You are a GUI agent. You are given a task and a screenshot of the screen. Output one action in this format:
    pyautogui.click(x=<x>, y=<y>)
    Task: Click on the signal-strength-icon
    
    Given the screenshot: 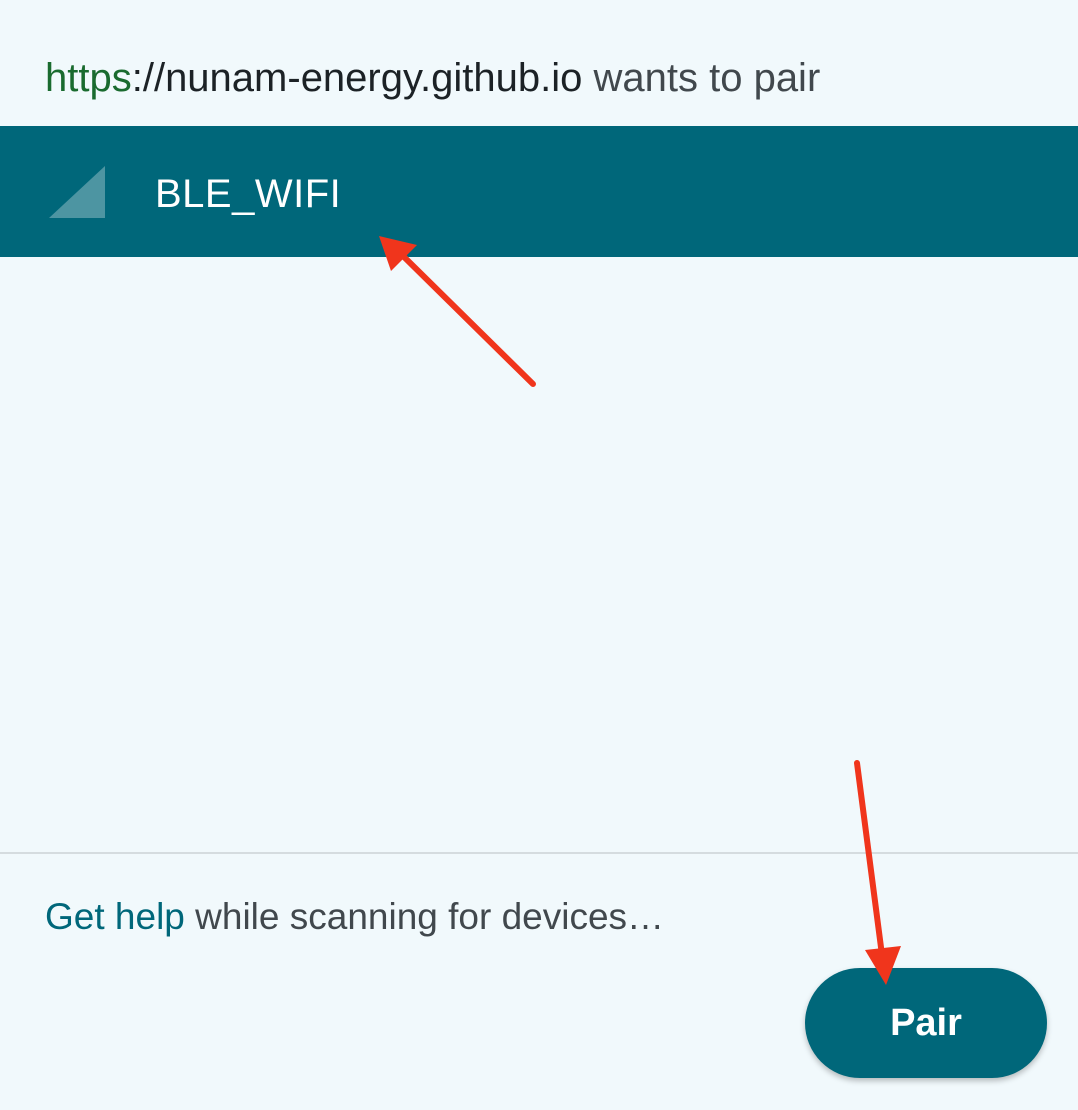 What is the action you would take?
    pyautogui.click(x=77, y=192)
    